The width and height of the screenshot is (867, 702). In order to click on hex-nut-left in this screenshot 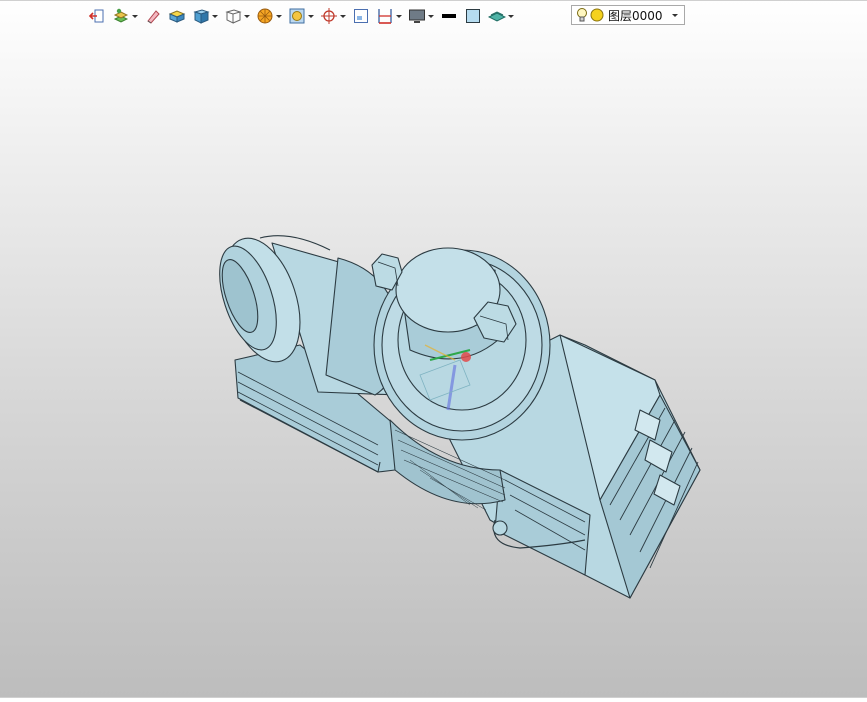, I will do `click(387, 272)`.